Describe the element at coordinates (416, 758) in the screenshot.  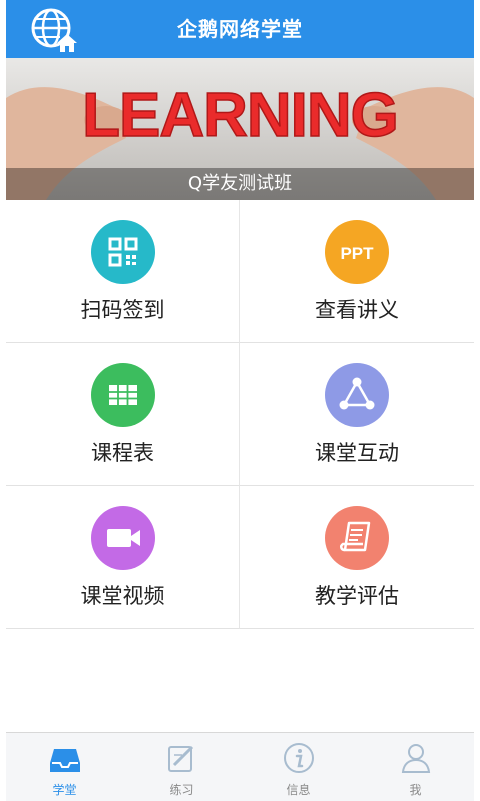
I see `user-icon` at that location.